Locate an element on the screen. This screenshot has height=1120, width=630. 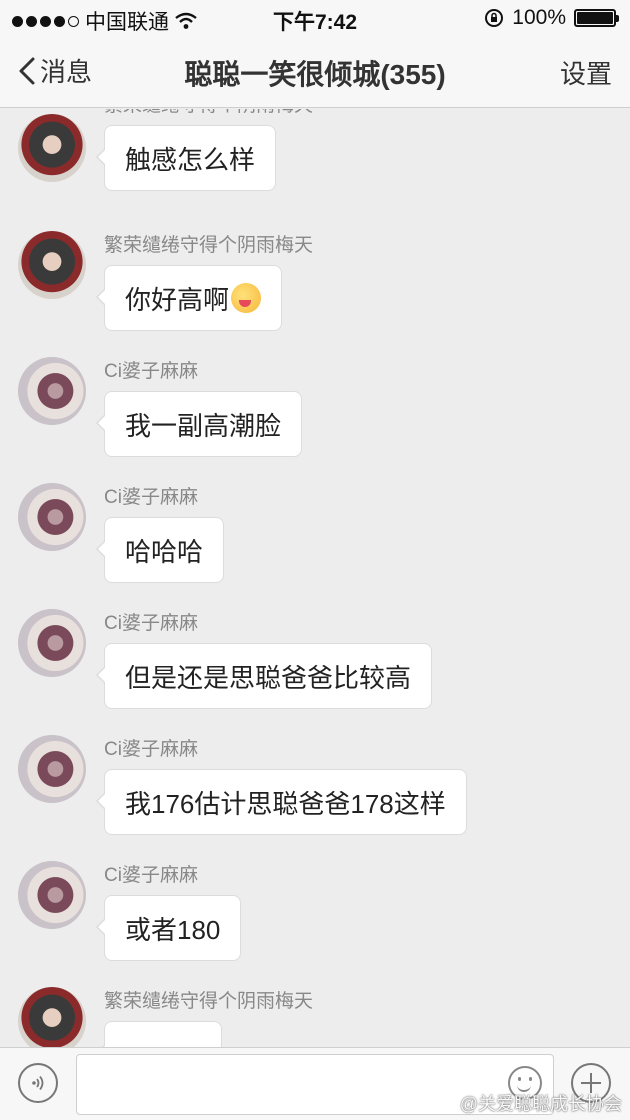
input-bar: @关爱聪聪成长协会 is located at coordinates (315, 1083).